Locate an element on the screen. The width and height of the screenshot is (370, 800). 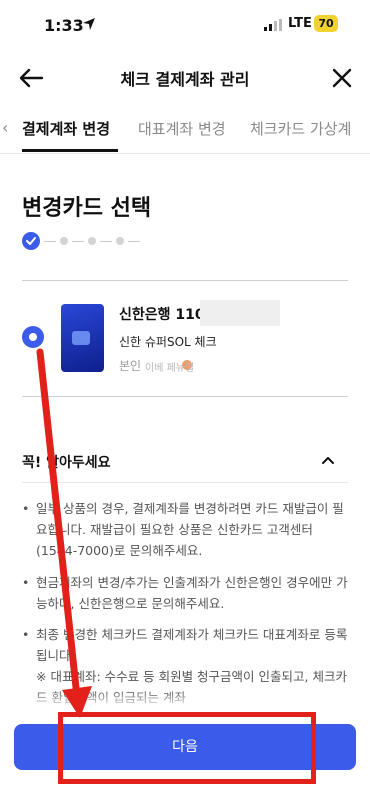
progress-stepper is located at coordinates (87, 241).